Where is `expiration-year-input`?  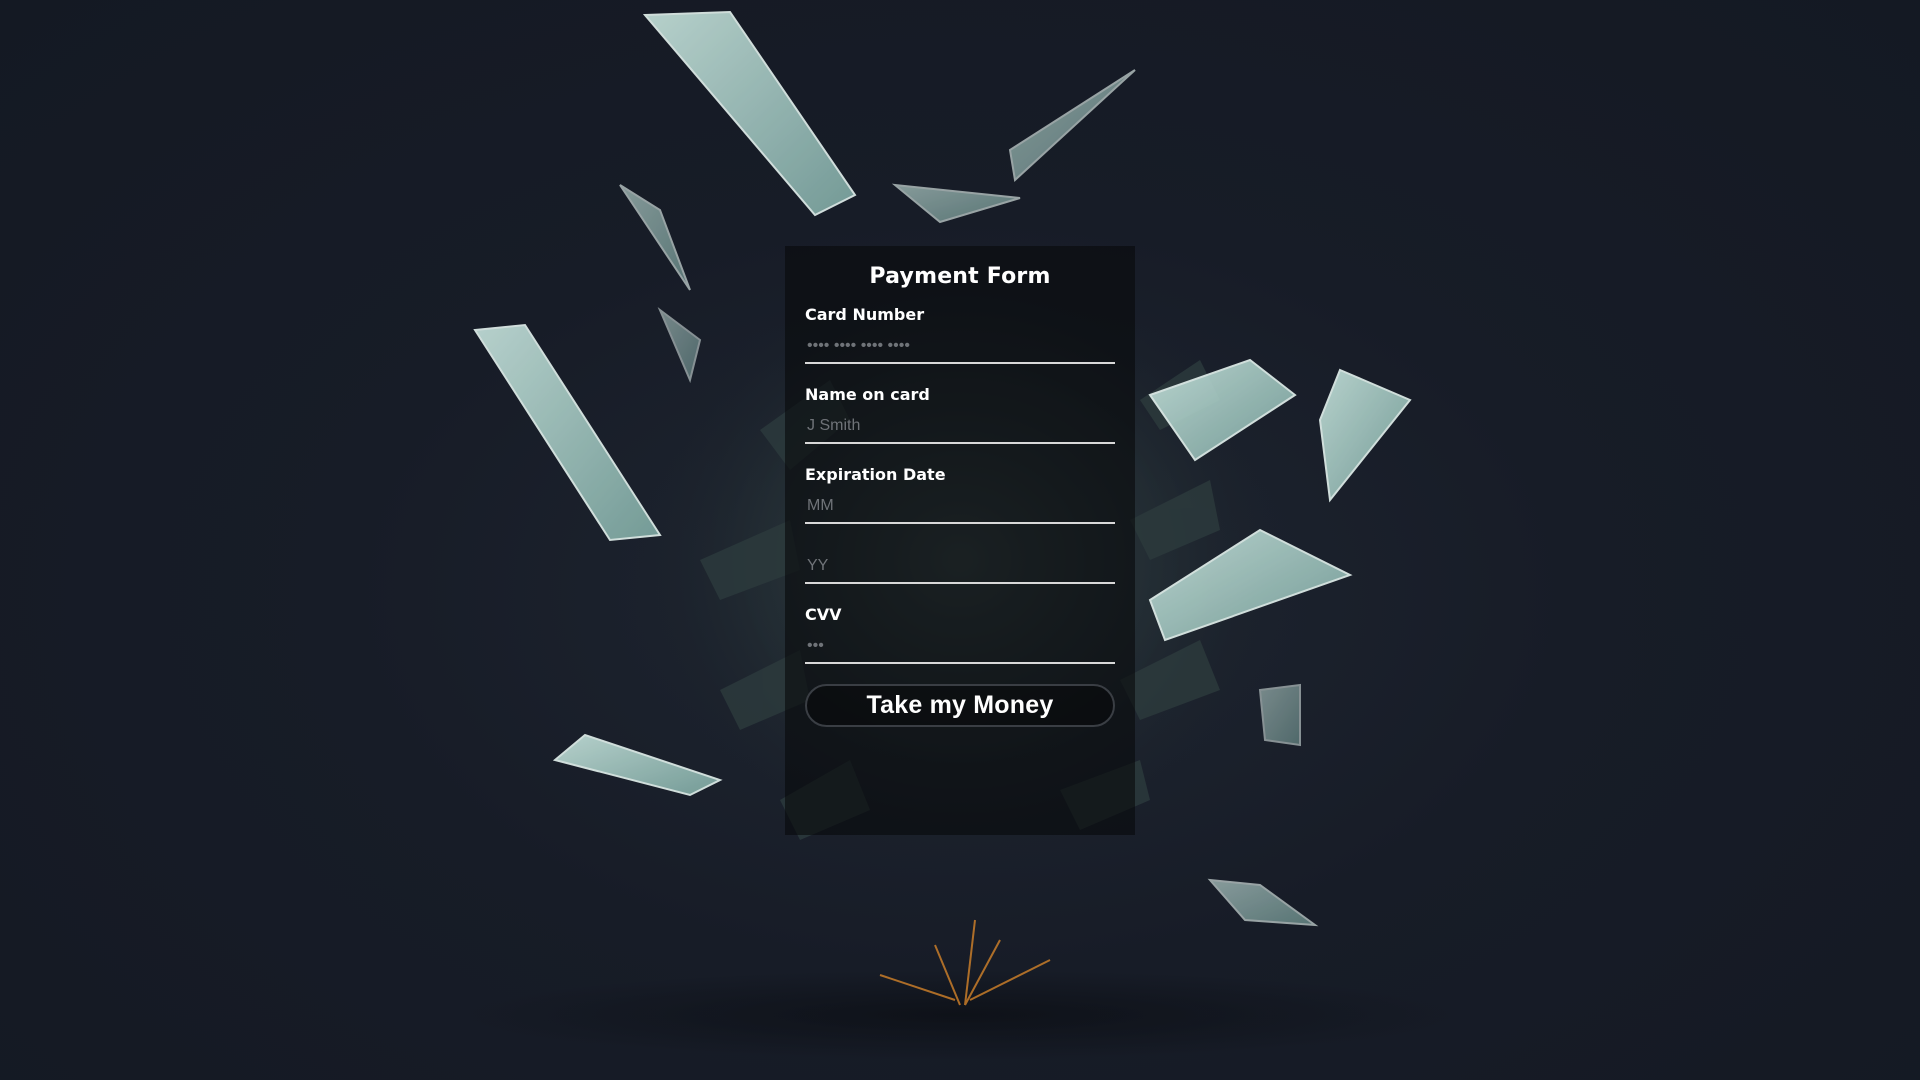 expiration-year-input is located at coordinates (960, 565).